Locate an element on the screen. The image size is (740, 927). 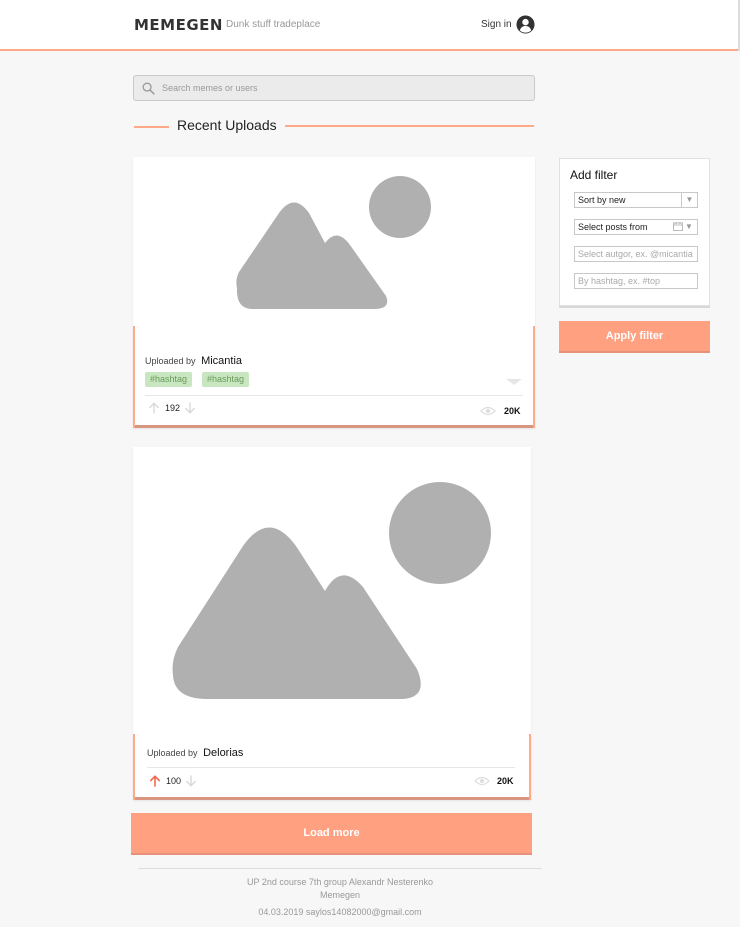
vote-count: 192 is located at coordinates (173, 408).